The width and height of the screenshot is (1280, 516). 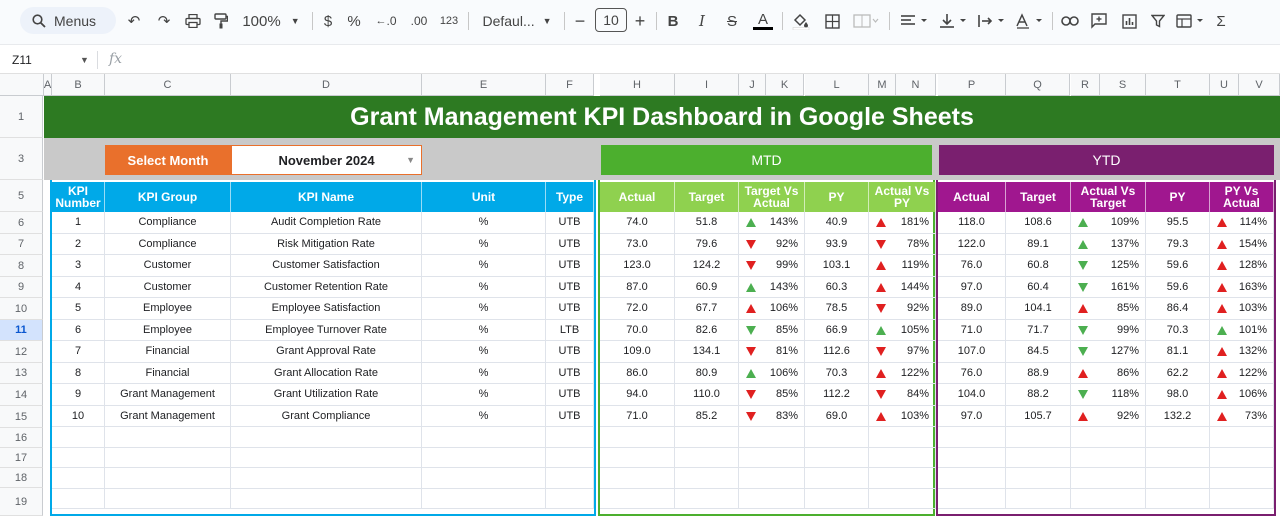 I want to click on mtd-actual-vs-py-cell: 84%, so click(x=902, y=395).